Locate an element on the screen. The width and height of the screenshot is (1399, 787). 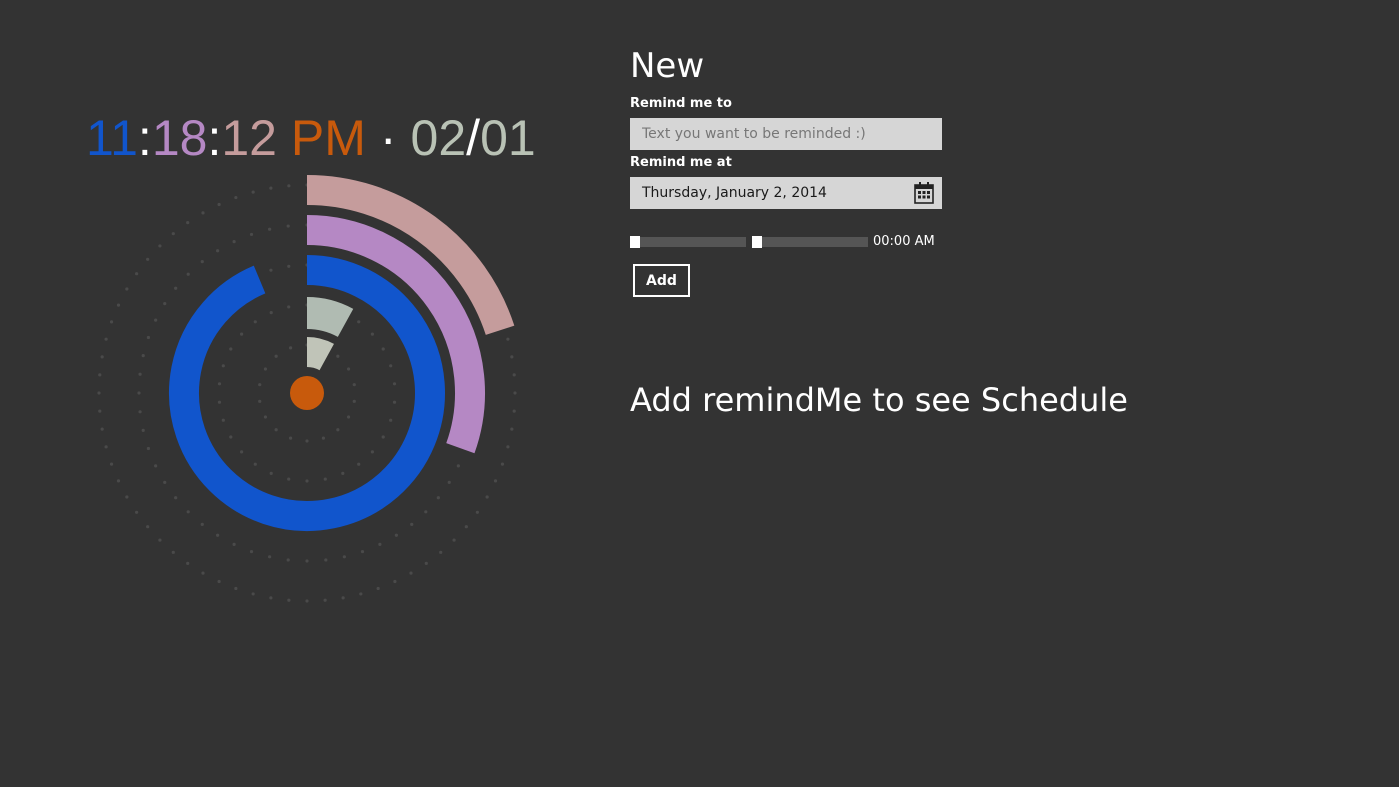
time-value: 00:00 AM is located at coordinates (904, 241).